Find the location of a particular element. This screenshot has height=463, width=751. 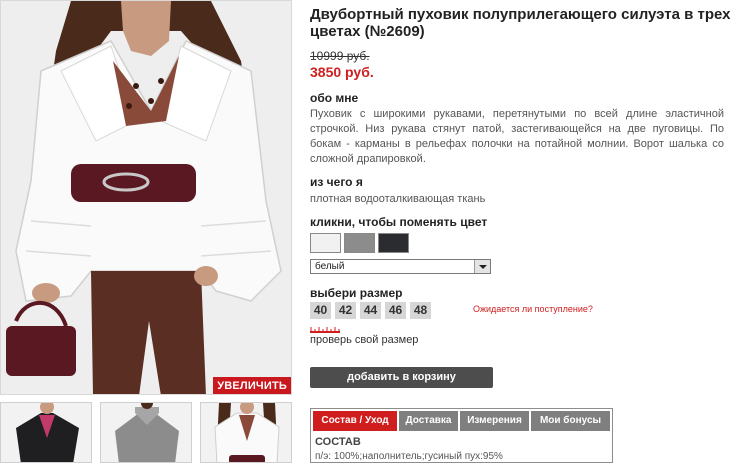

zoom-button: УВЕЛИЧИТЬ is located at coordinates (252, 385).